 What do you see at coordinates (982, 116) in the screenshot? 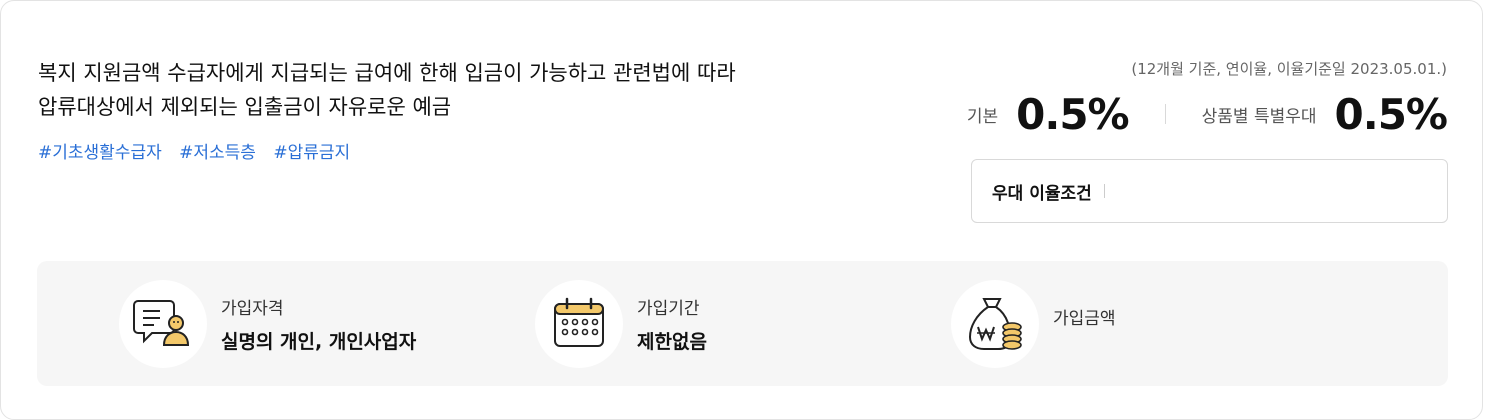
I see `base-rate-label: 기본` at bounding box center [982, 116].